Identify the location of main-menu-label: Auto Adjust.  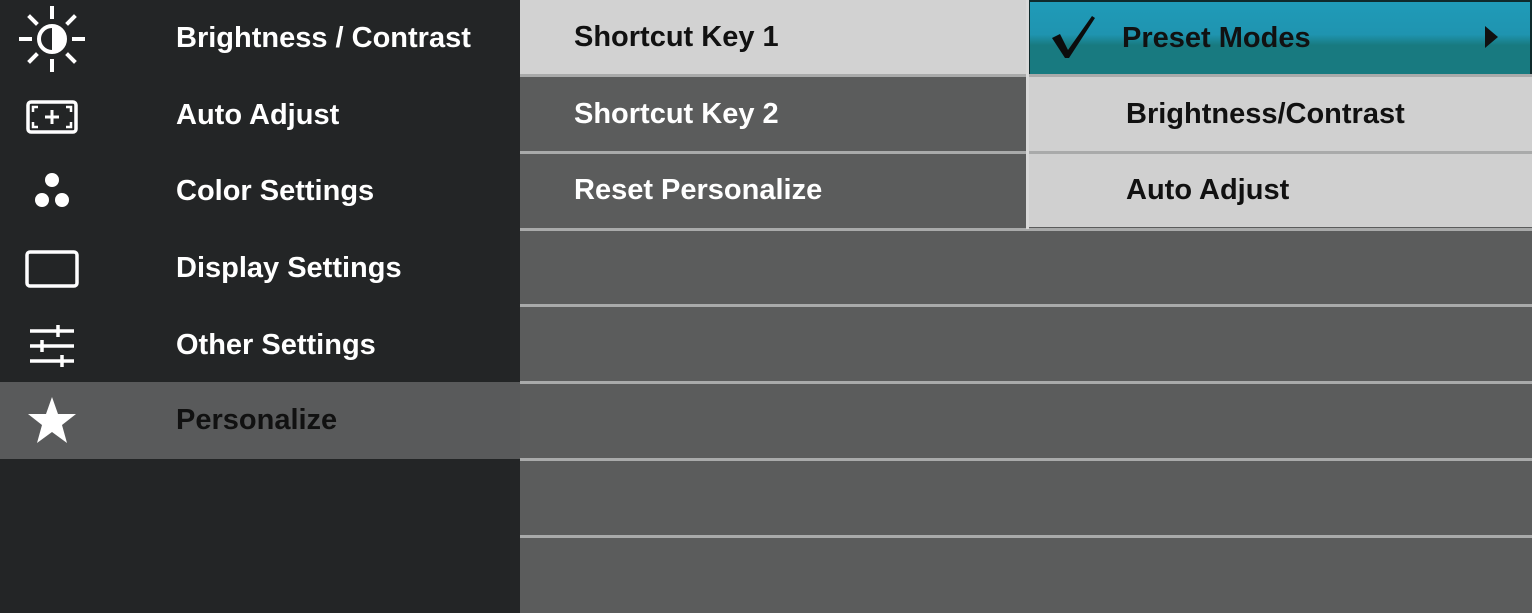
(258, 115).